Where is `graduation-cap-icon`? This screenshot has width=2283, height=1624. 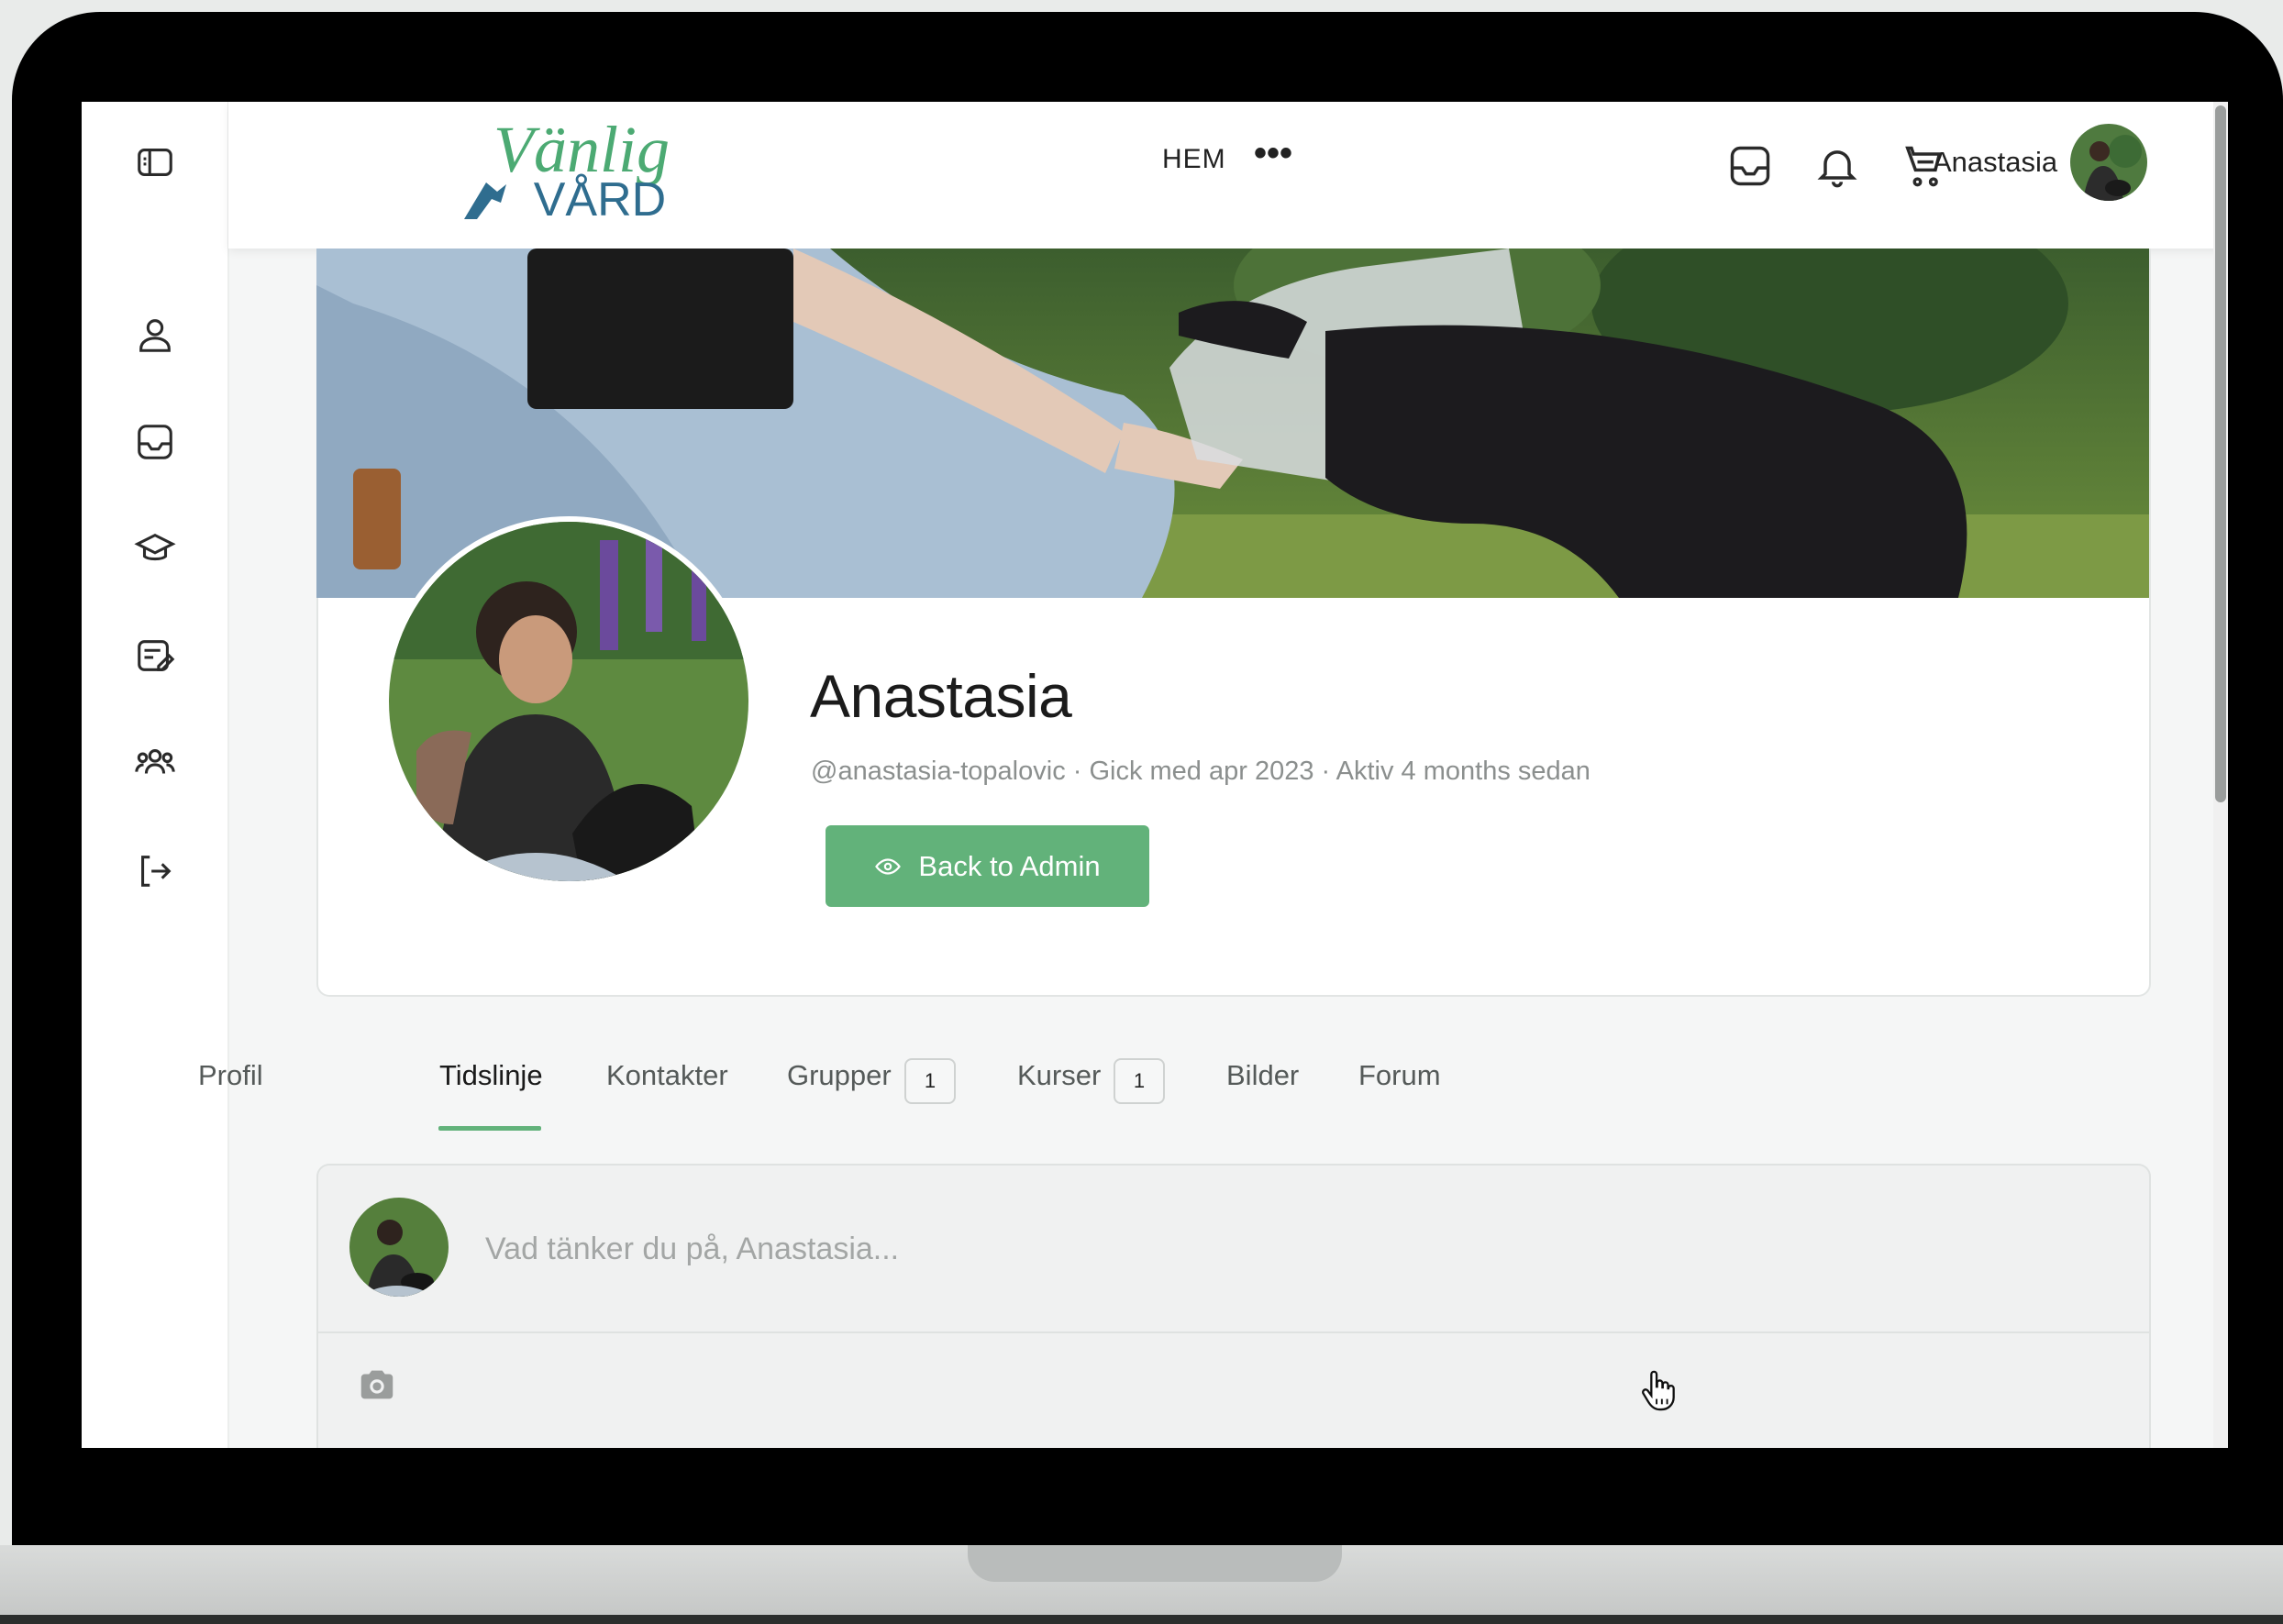
graduation-cap-icon is located at coordinates (155, 549).